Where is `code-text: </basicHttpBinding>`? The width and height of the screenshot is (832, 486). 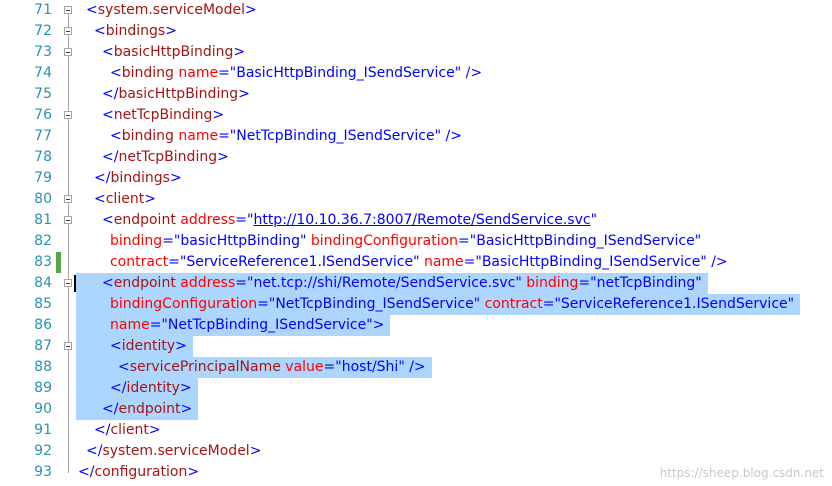
code-text: </basicHttpBinding> is located at coordinates (176, 94).